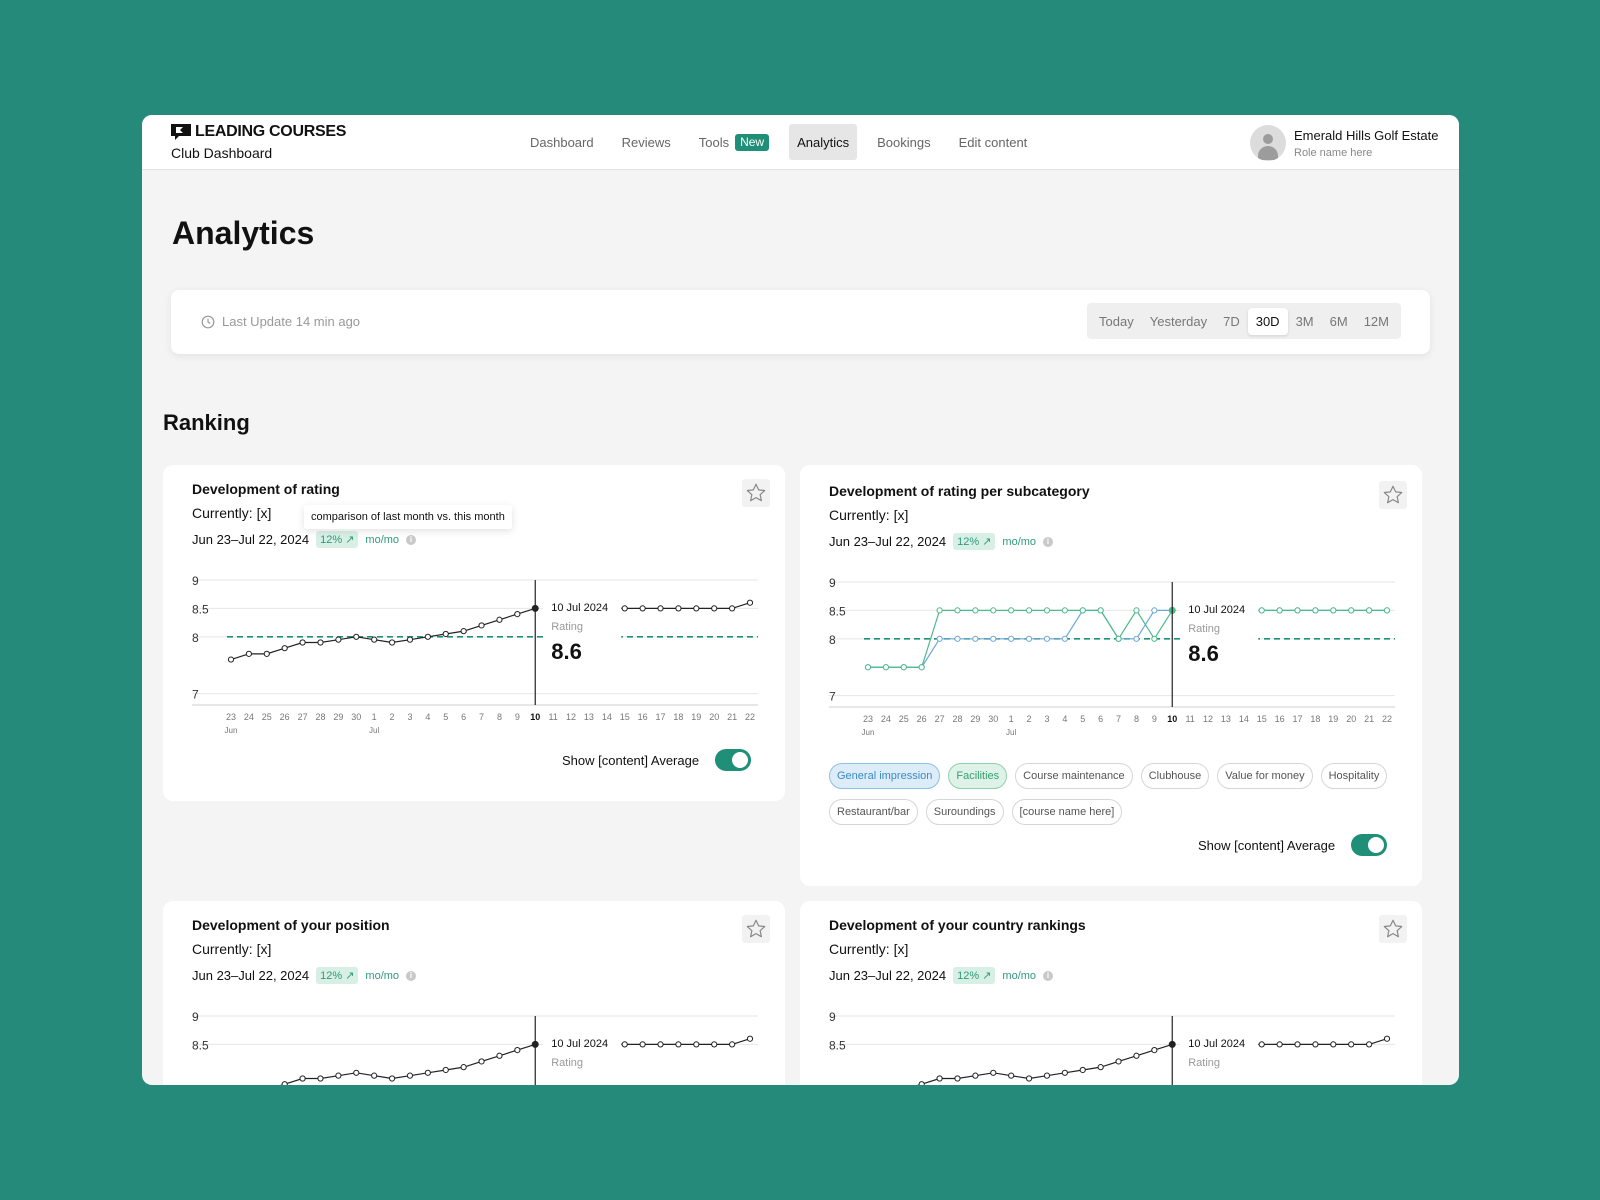 This screenshot has height=1200, width=1600. What do you see at coordinates (646, 142) in the screenshot?
I see `nav-reviews: Reviews` at bounding box center [646, 142].